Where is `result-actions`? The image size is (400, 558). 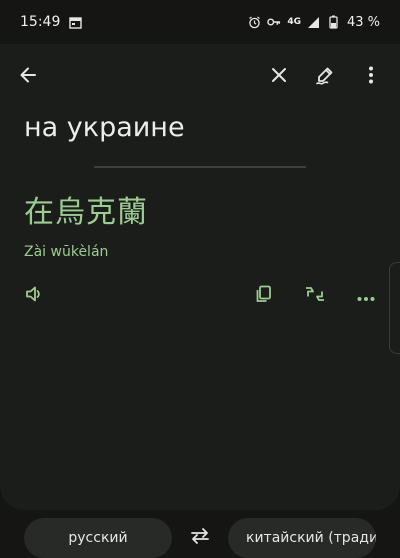
result-actions is located at coordinates (200, 296).